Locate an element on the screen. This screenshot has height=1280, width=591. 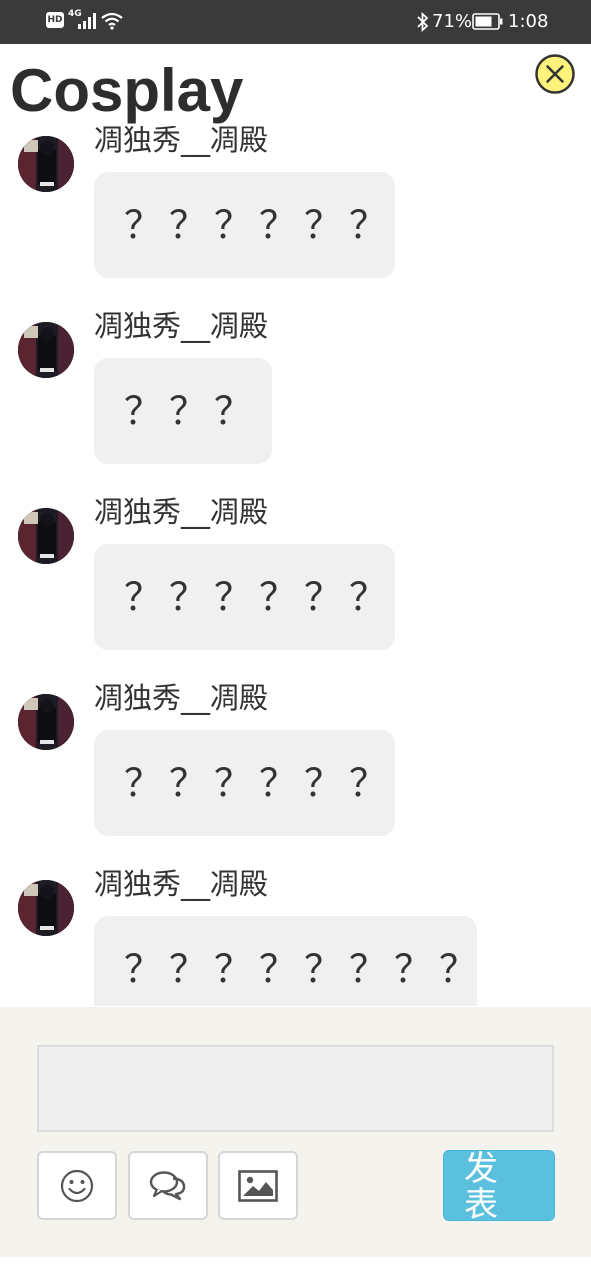
close-icon is located at coordinates (555, 74).